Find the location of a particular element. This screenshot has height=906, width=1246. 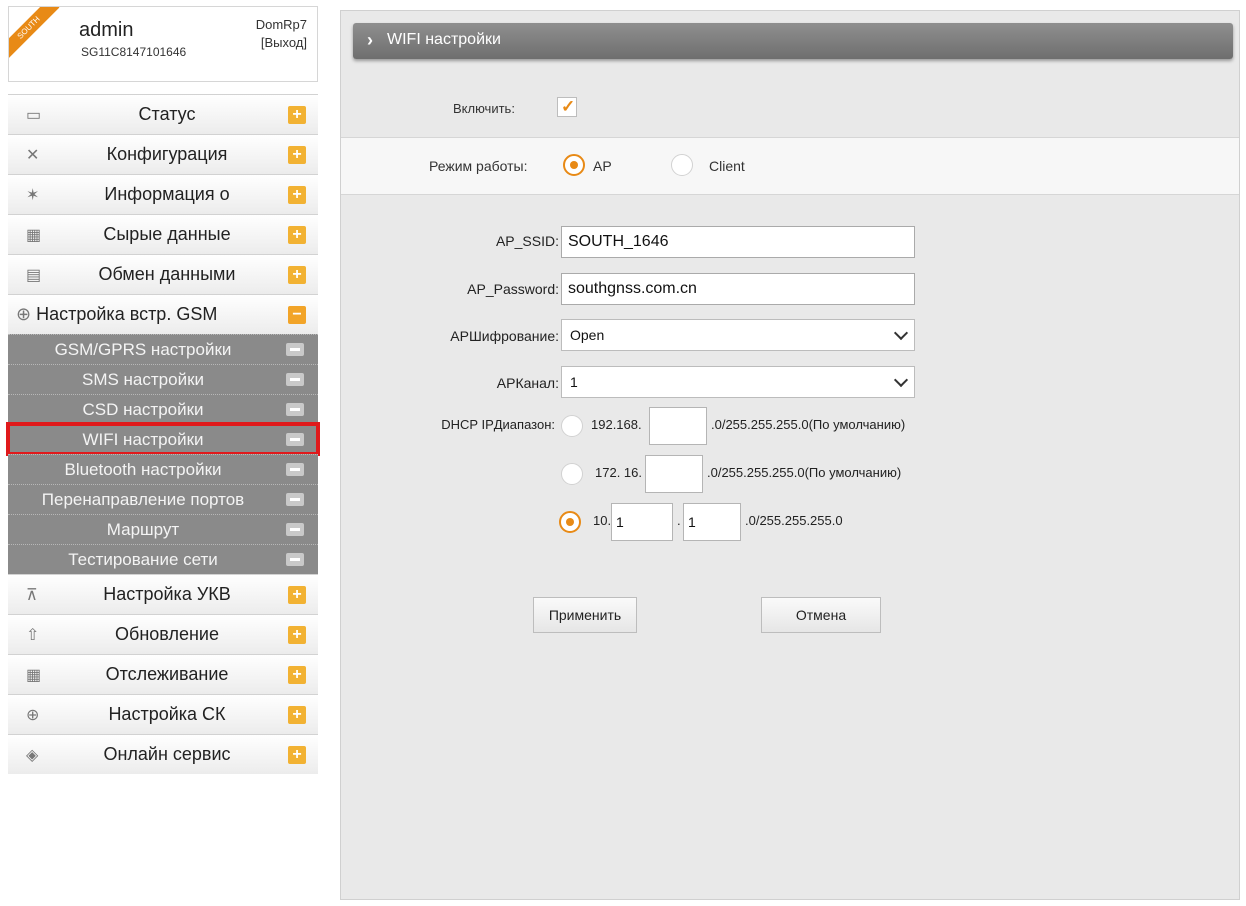

brand-logo: SOUTH is located at coordinates (37, 35).